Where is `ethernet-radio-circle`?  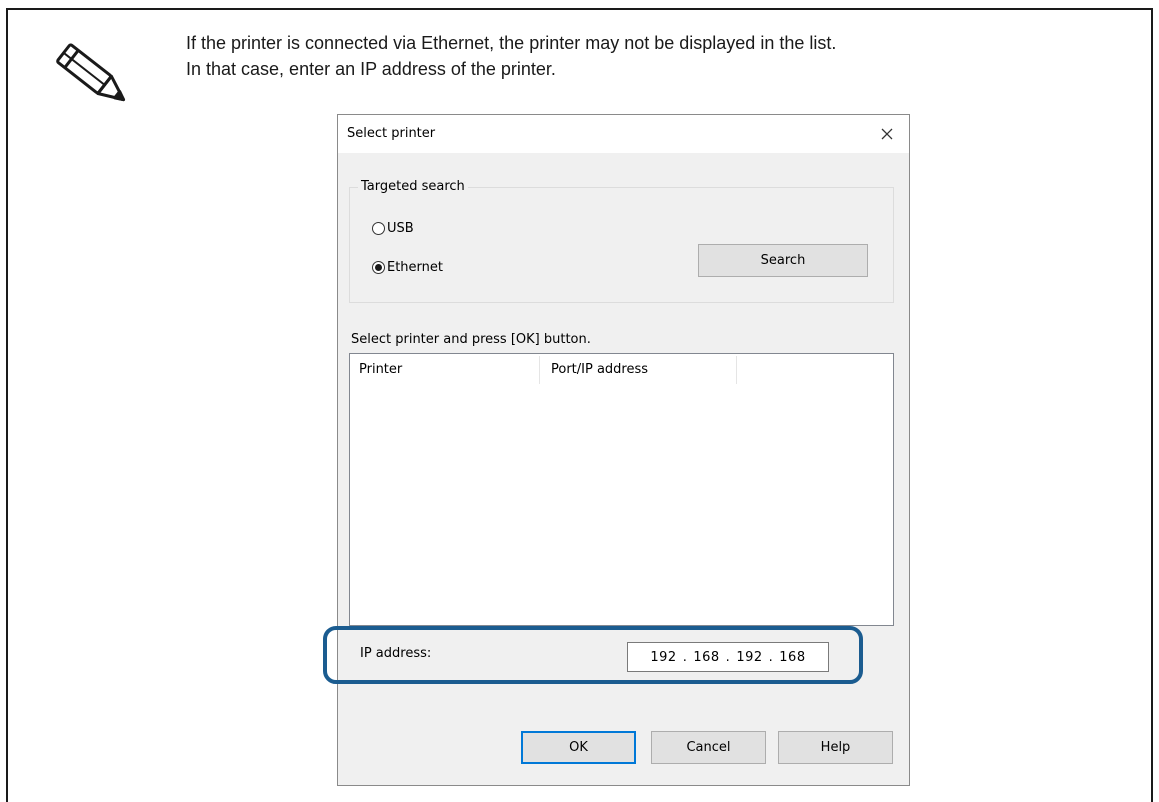
ethernet-radio-circle is located at coordinates (378, 267).